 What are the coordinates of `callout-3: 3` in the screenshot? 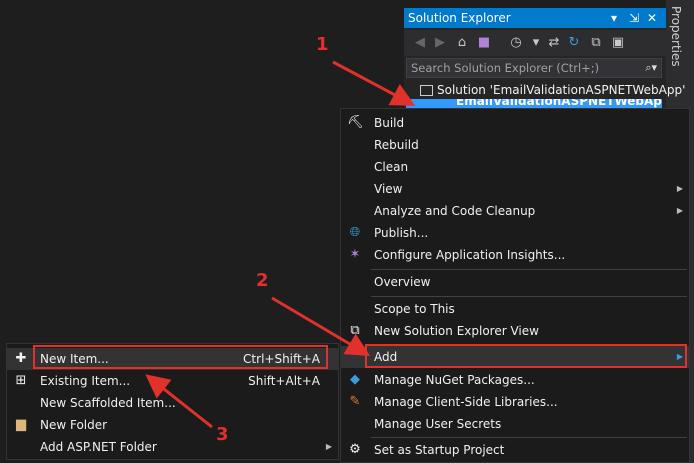 It's located at (222, 434).